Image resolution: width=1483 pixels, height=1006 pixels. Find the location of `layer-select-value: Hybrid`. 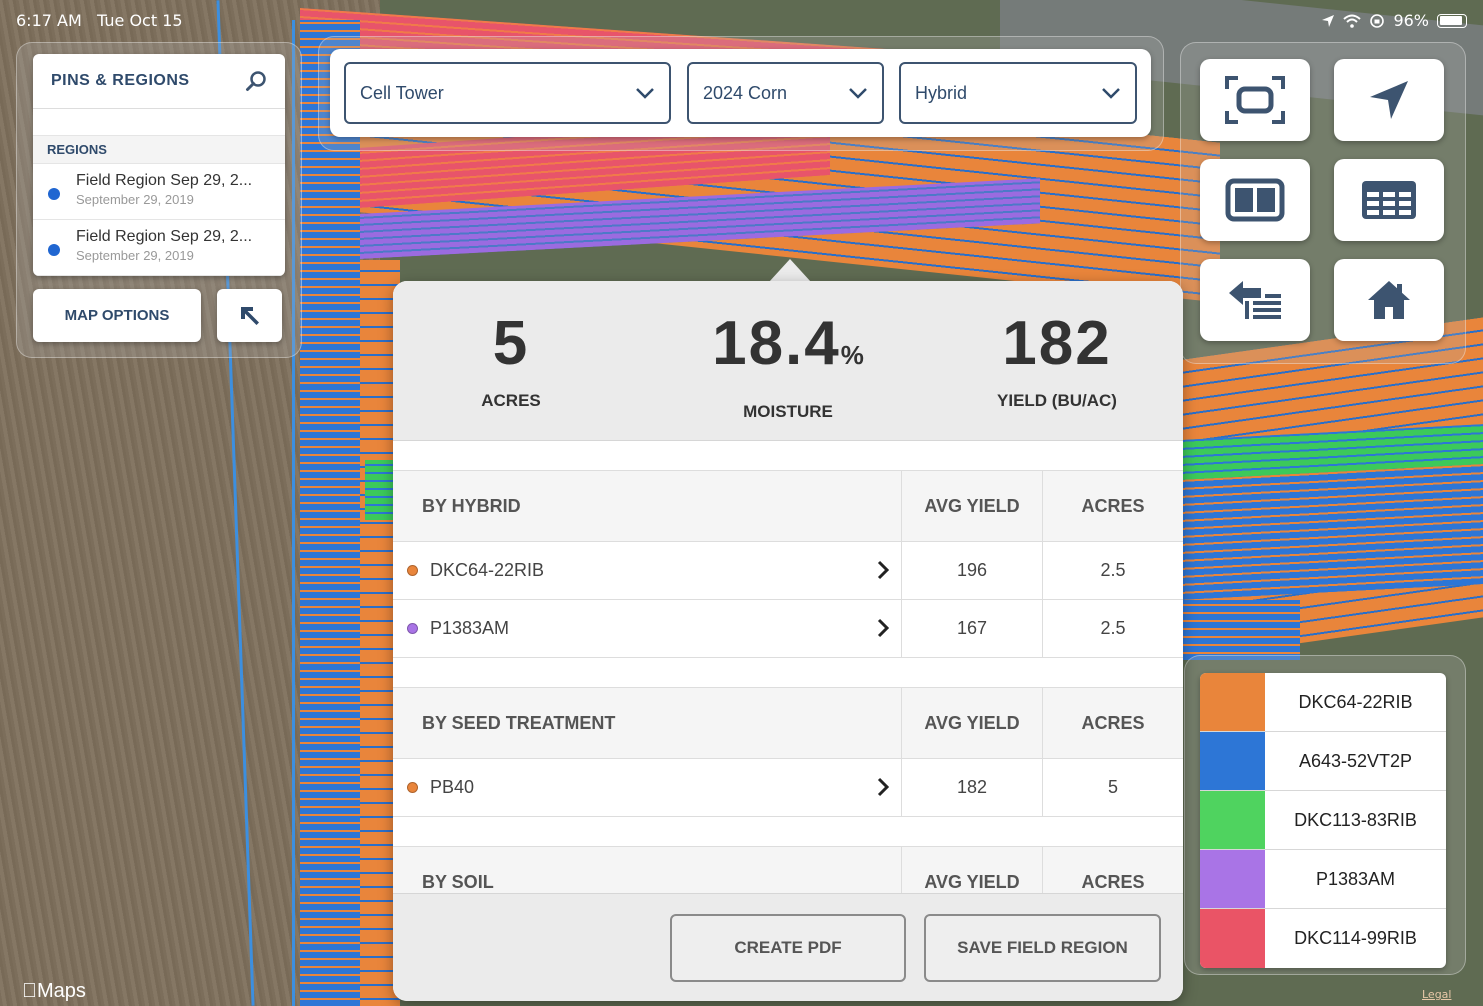

layer-select-value: Hybrid is located at coordinates (941, 92).